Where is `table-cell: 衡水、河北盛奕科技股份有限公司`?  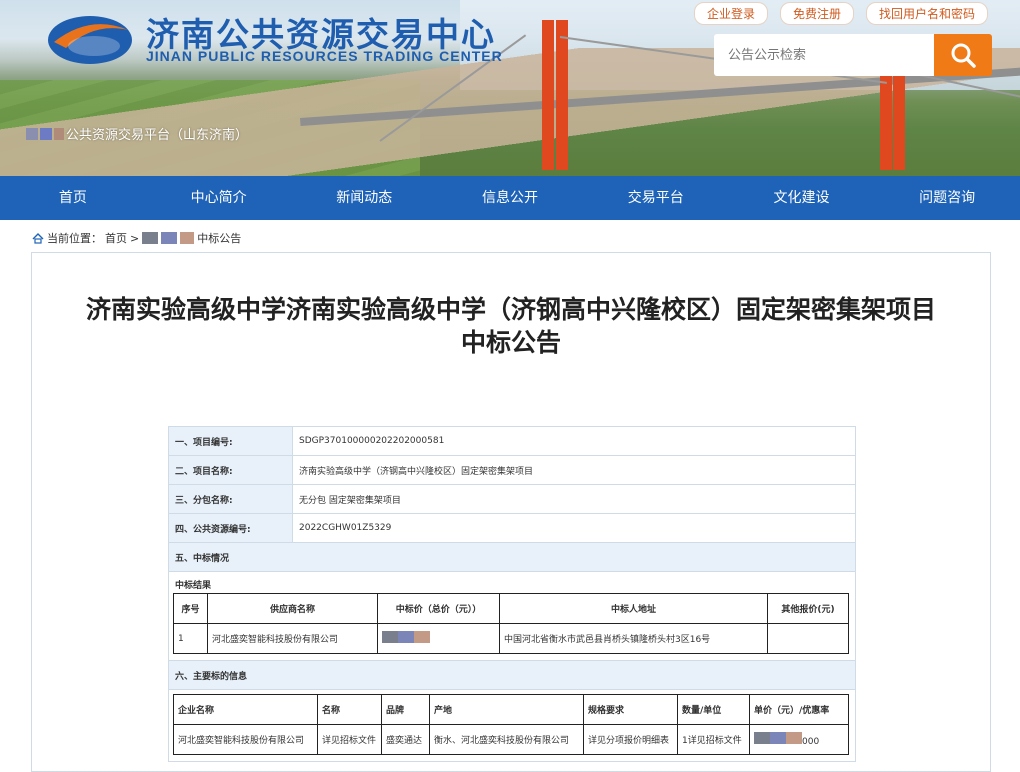
table-cell: 衡水、河北盛奕科技股份有限公司 is located at coordinates (506, 739).